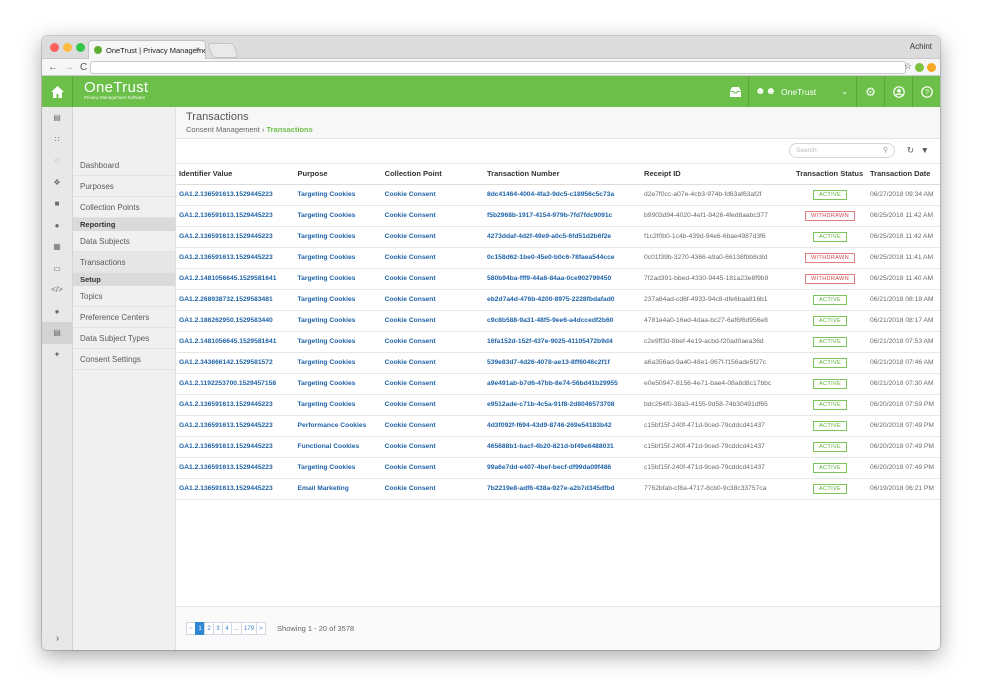 The image size is (1000, 688). What do you see at coordinates (235, 300) in the screenshot?
I see `cell-identifier-value: GA1.2.268938732.1529583481` at bounding box center [235, 300].